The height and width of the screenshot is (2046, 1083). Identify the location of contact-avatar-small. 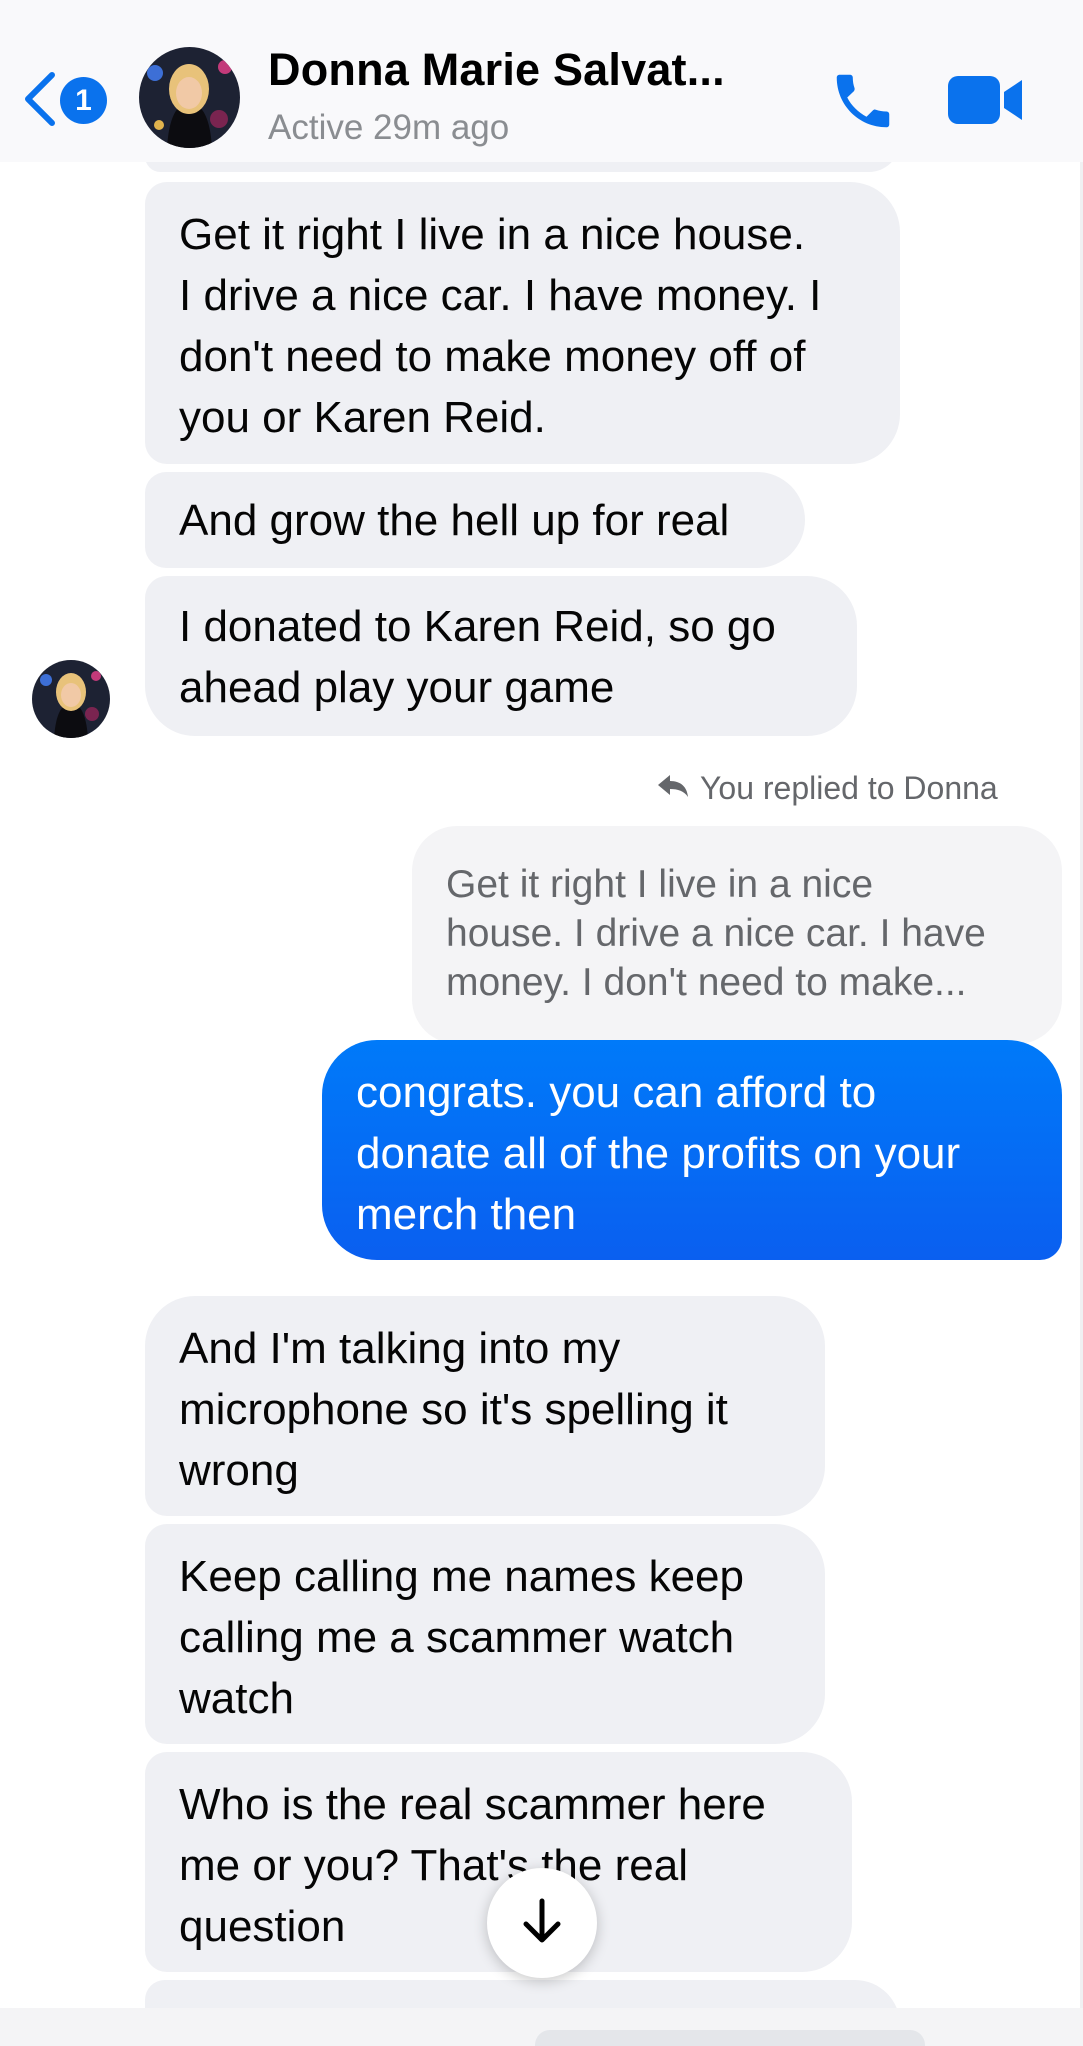
(71, 699).